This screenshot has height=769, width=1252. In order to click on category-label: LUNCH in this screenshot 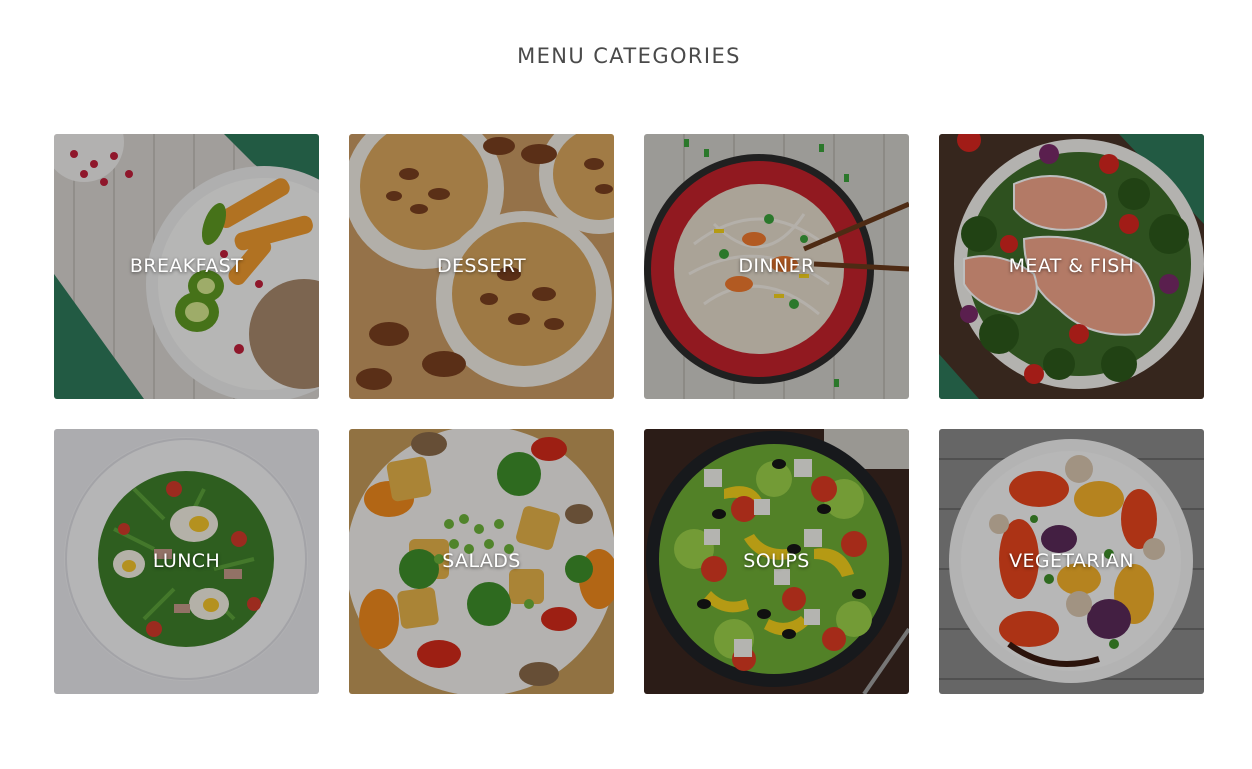, I will do `click(186, 561)`.